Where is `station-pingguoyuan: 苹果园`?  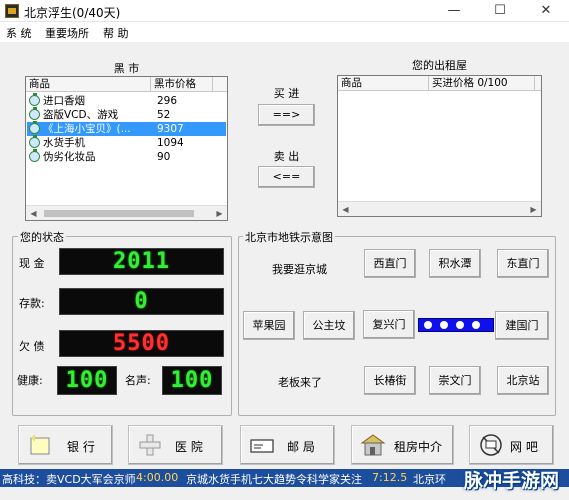
station-pingguoyuan: 苹果园 is located at coordinates (269, 325).